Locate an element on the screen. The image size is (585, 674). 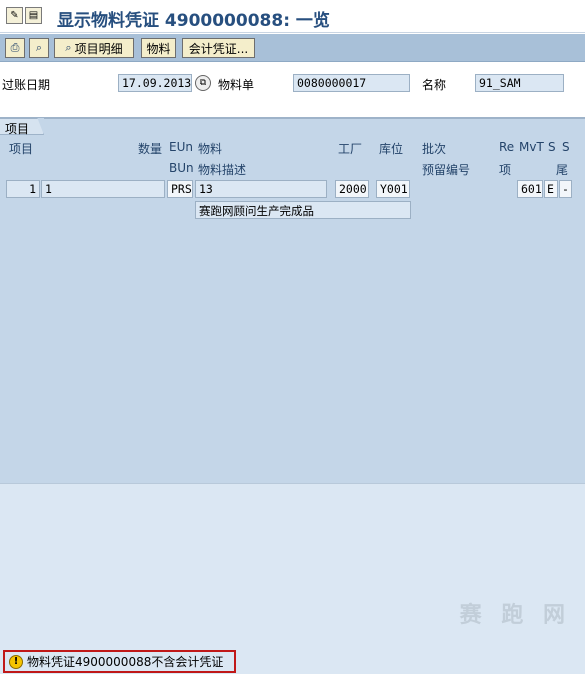
document-icon: ▤ is located at coordinates (33, 15).